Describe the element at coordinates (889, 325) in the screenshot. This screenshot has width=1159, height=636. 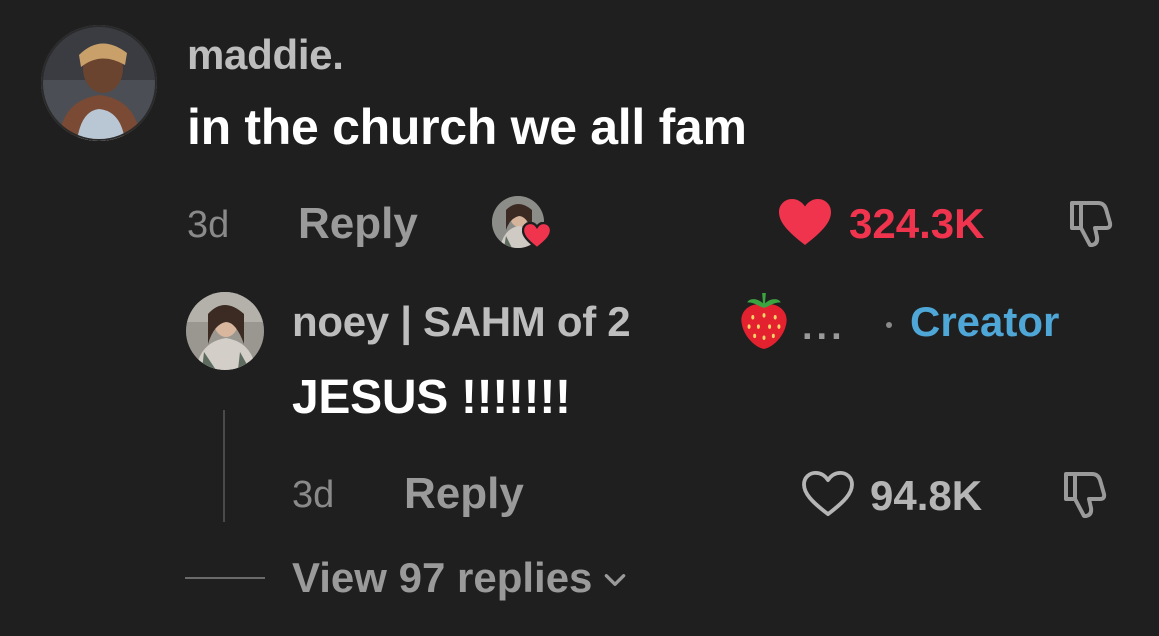
I see `badge-separator-dot` at that location.